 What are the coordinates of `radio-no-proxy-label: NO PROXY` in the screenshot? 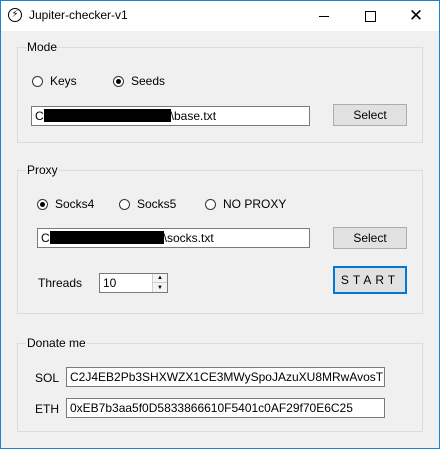 It's located at (255, 204).